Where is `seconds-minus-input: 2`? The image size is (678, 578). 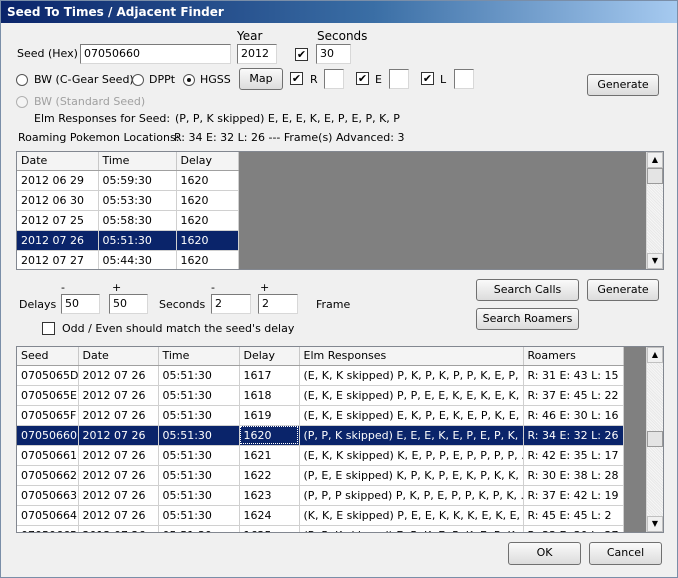
seconds-minus-input: 2 is located at coordinates (231, 304).